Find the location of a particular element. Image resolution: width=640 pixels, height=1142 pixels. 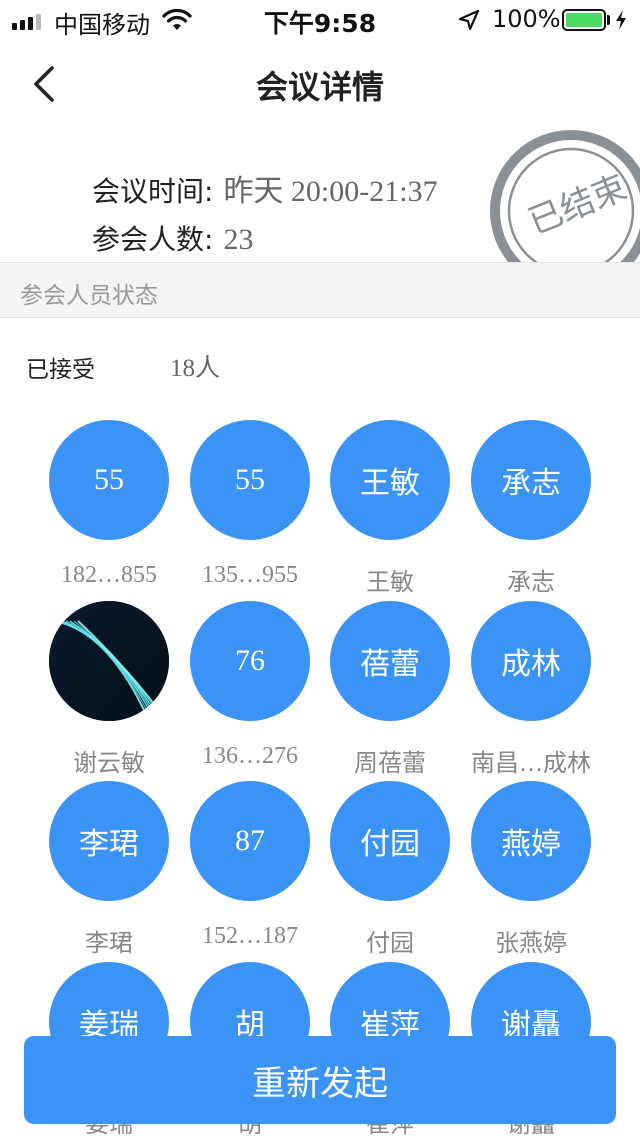

meeting-time-value: 昨天 20:00-21:37 is located at coordinates (330, 191).